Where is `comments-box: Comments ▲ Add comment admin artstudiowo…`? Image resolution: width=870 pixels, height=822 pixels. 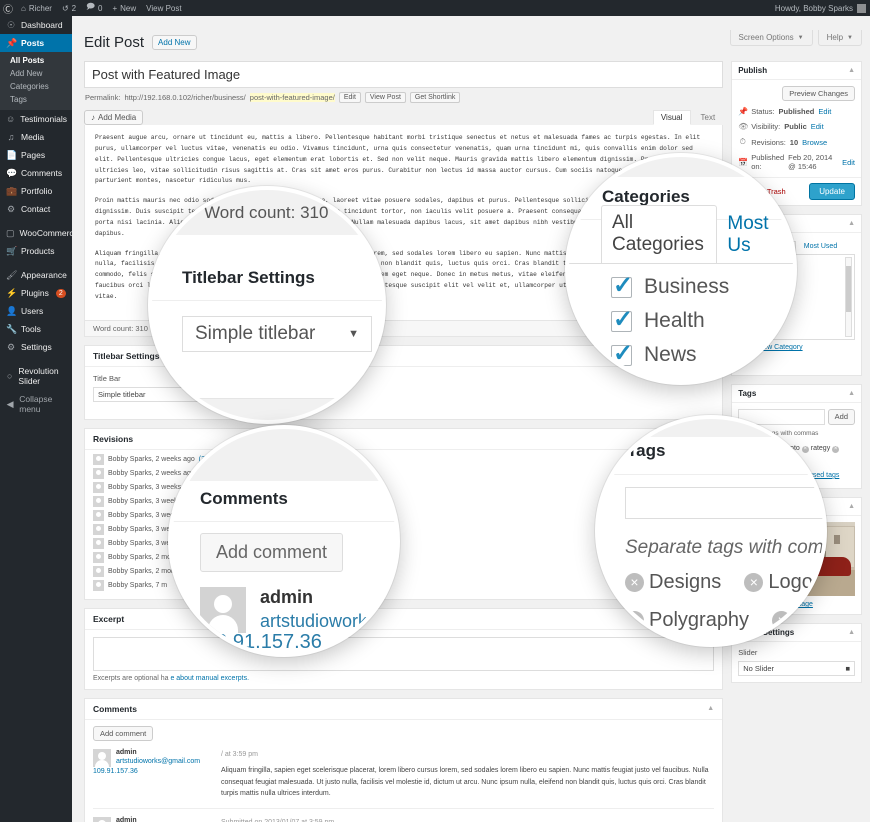 comments-box: Comments ▲ Add comment admin artstudiowo… is located at coordinates (404, 759).